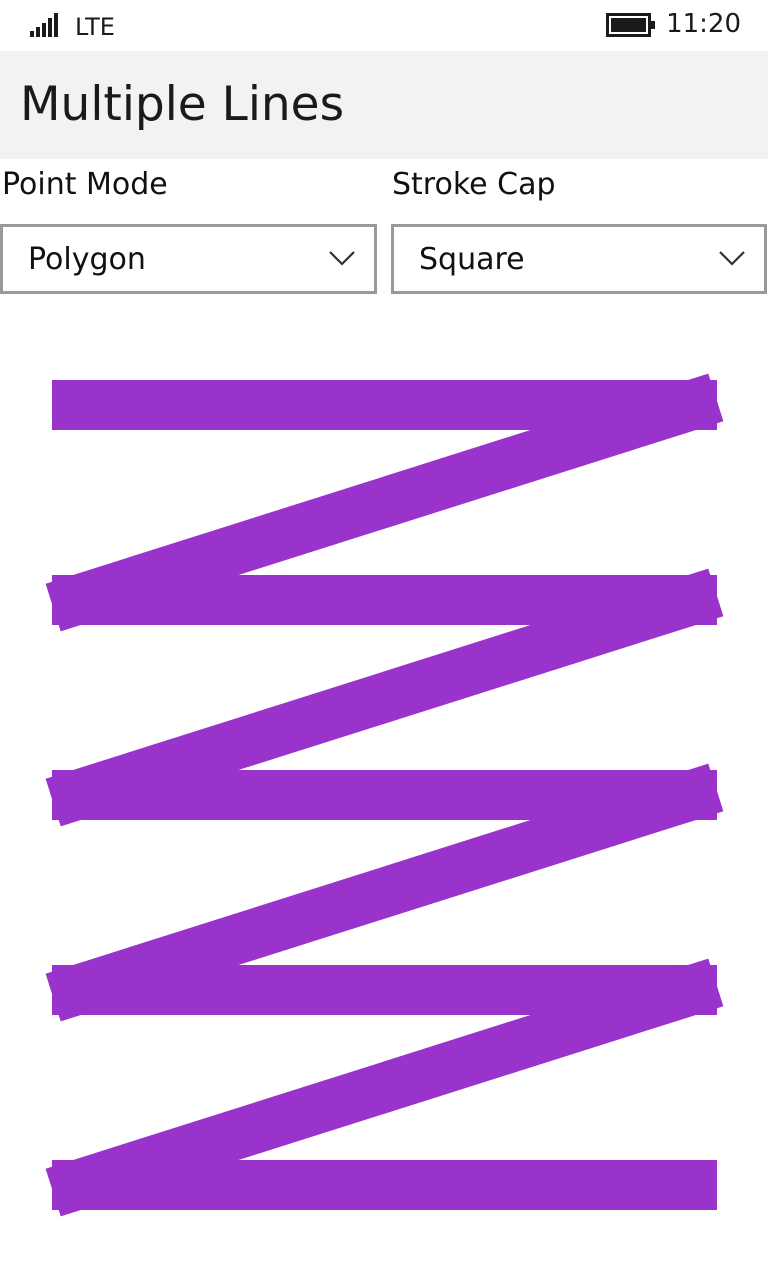  Describe the element at coordinates (630, 25) in the screenshot. I see `battery-full-icon` at that location.